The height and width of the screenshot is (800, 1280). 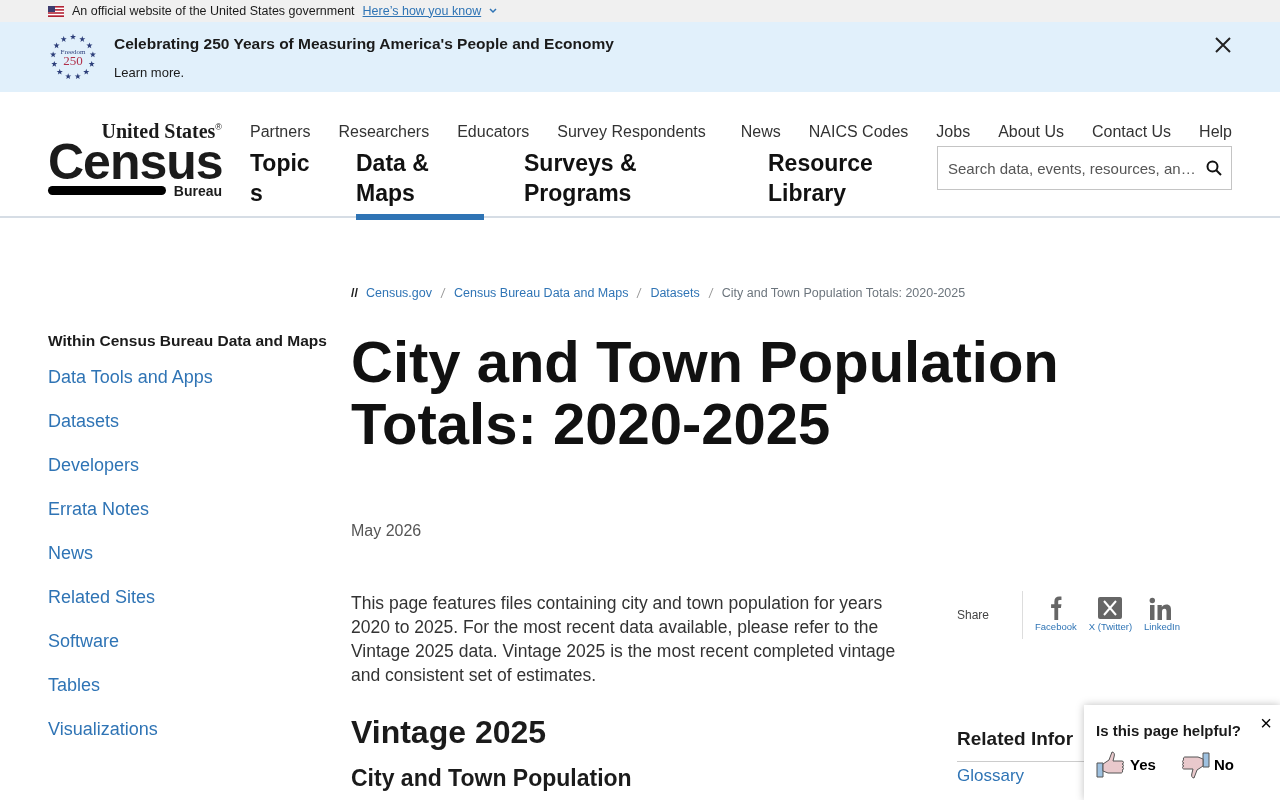 I want to click on sidebar-link: Related Sites, so click(x=199, y=596).